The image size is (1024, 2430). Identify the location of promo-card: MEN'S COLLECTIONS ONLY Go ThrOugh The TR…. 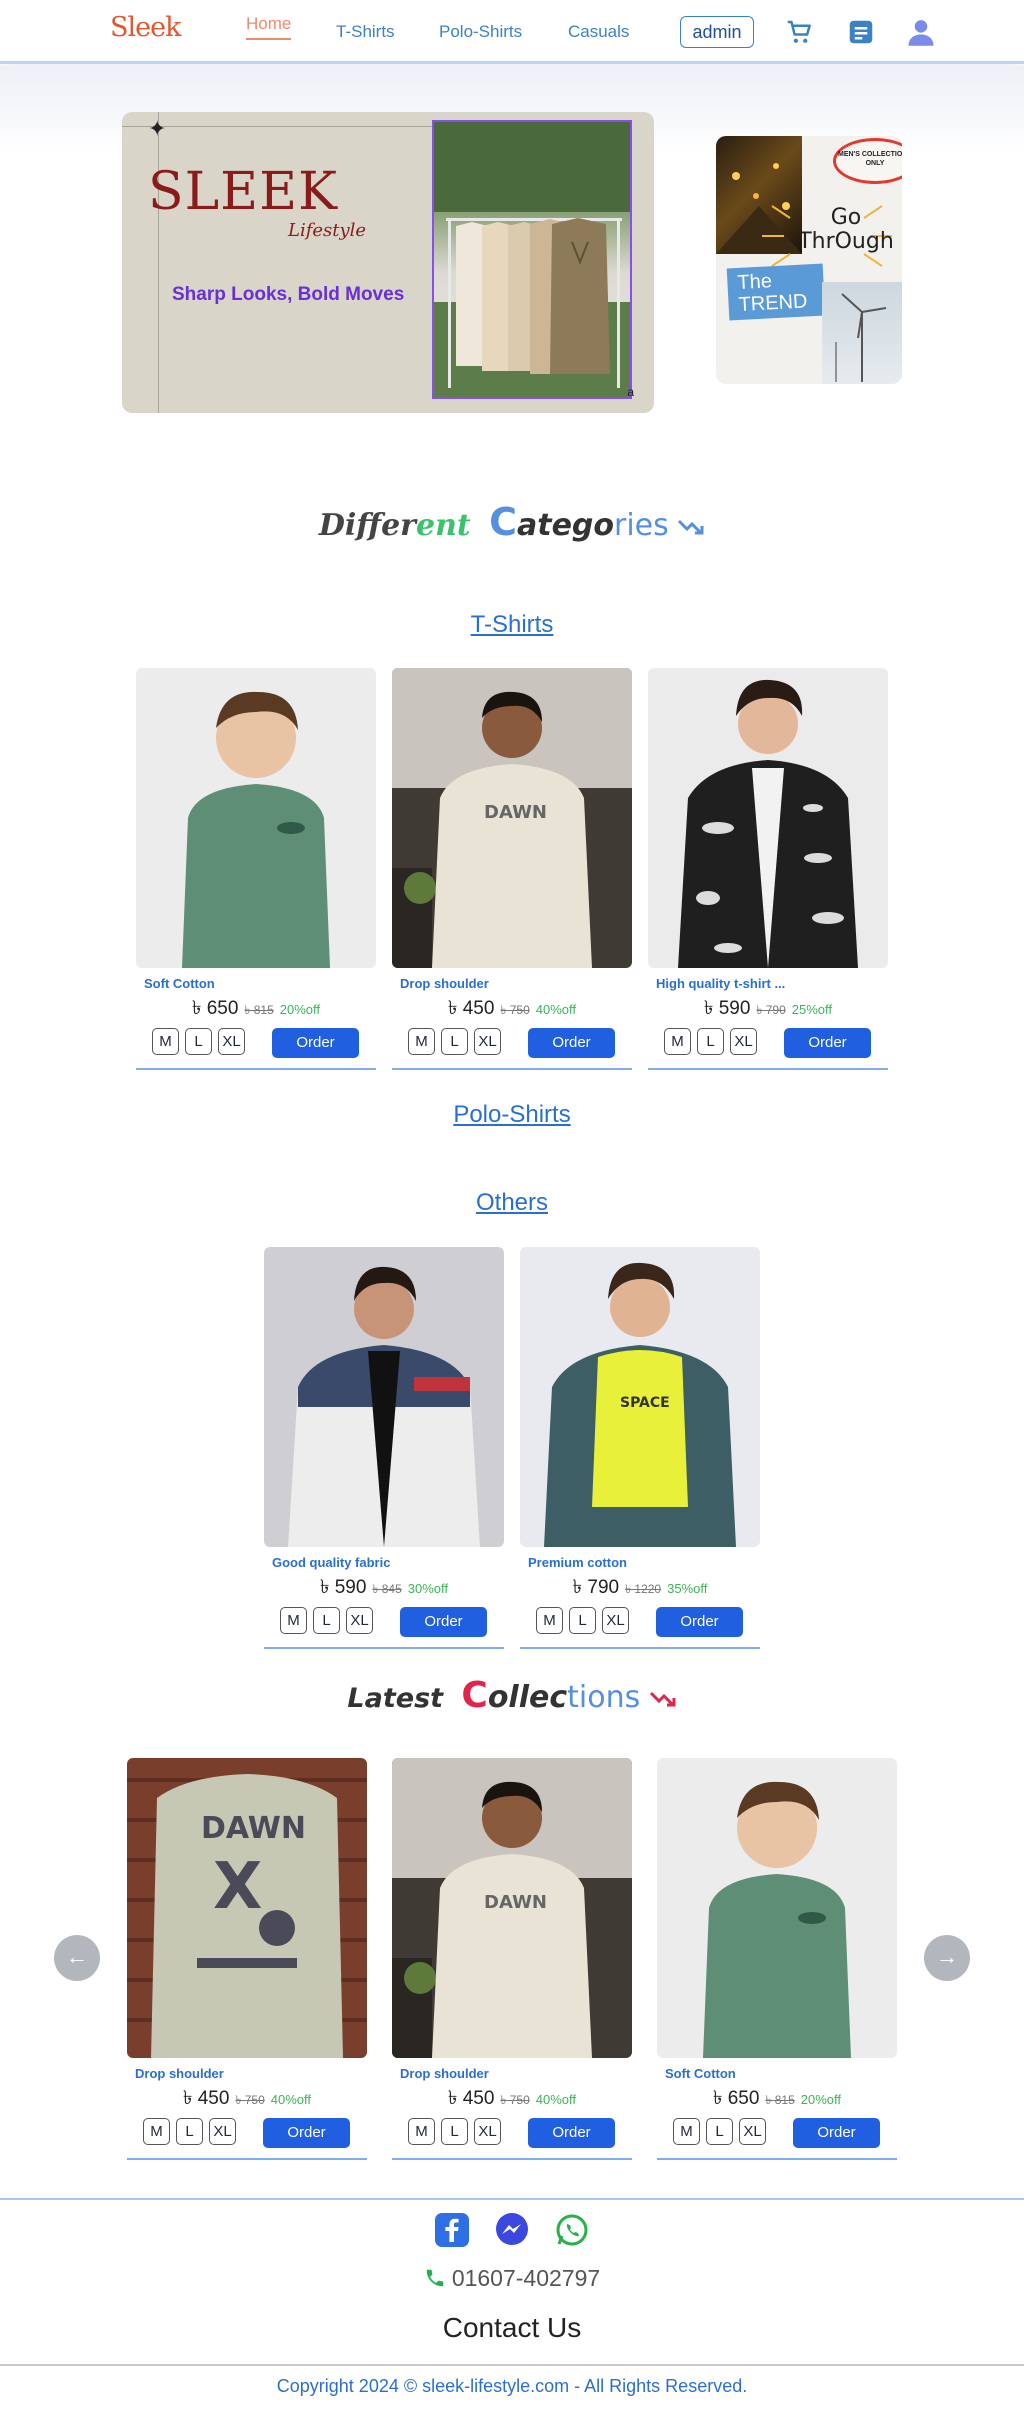
(809, 260).